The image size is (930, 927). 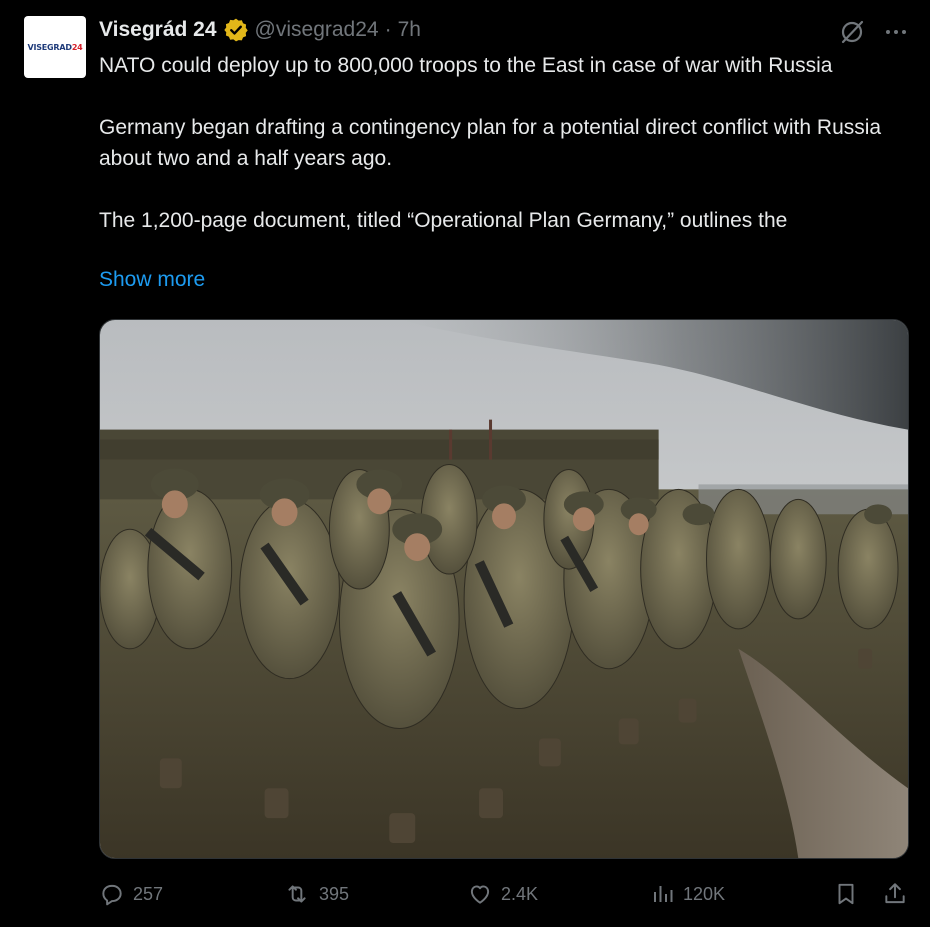 What do you see at coordinates (465, 894) in the screenshot?
I see `tweet-actions-bar: 257 395 2.4K 120K` at bounding box center [465, 894].